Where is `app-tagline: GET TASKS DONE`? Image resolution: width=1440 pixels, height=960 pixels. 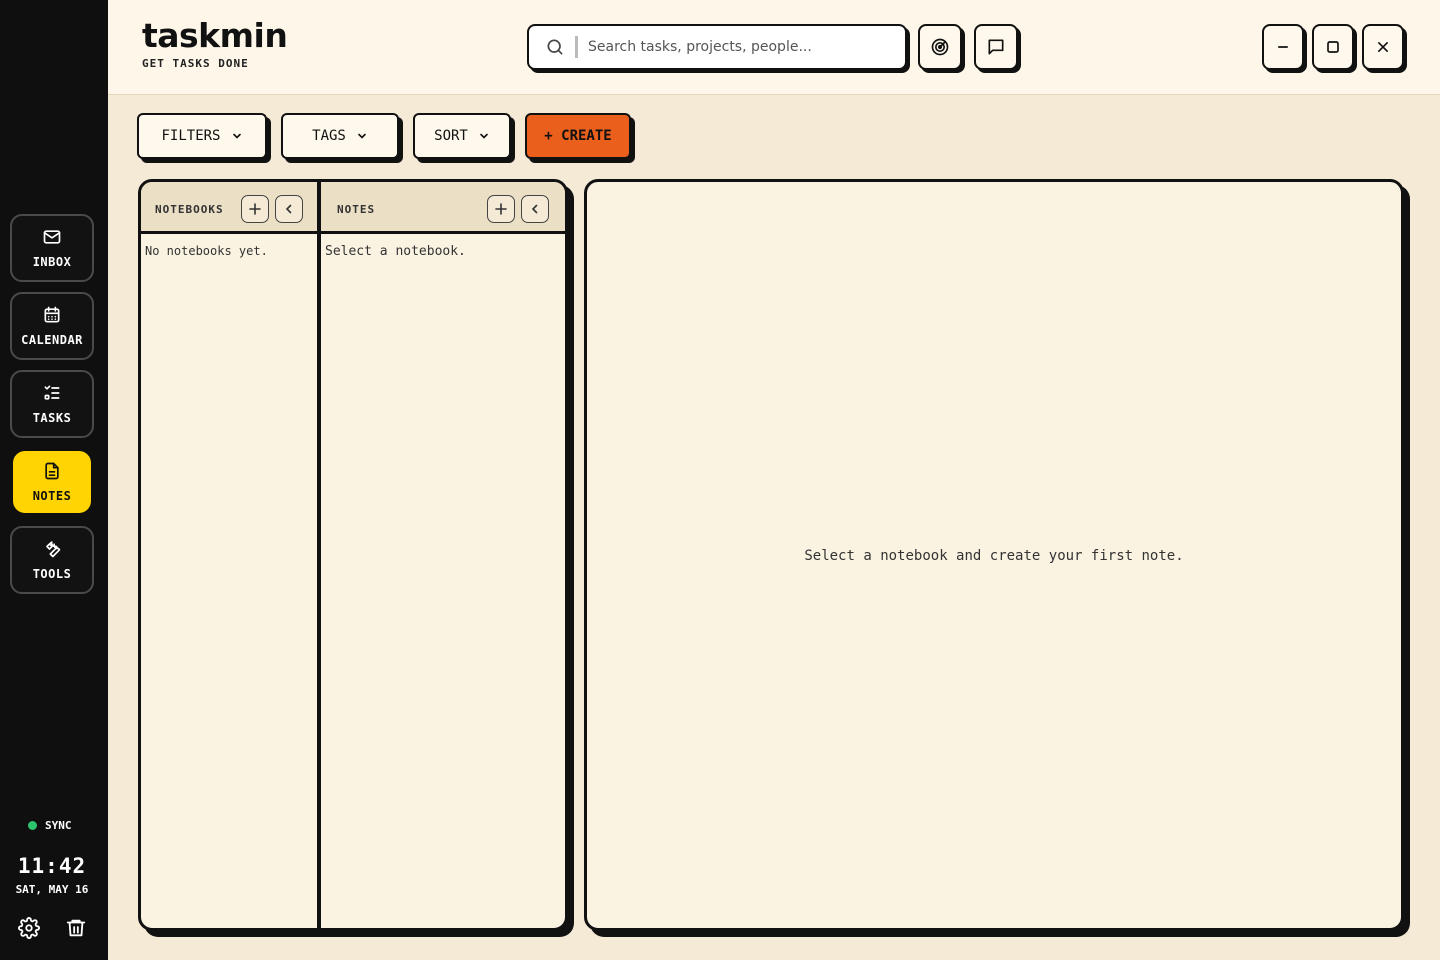 app-tagline: GET TASKS DONE is located at coordinates (195, 63).